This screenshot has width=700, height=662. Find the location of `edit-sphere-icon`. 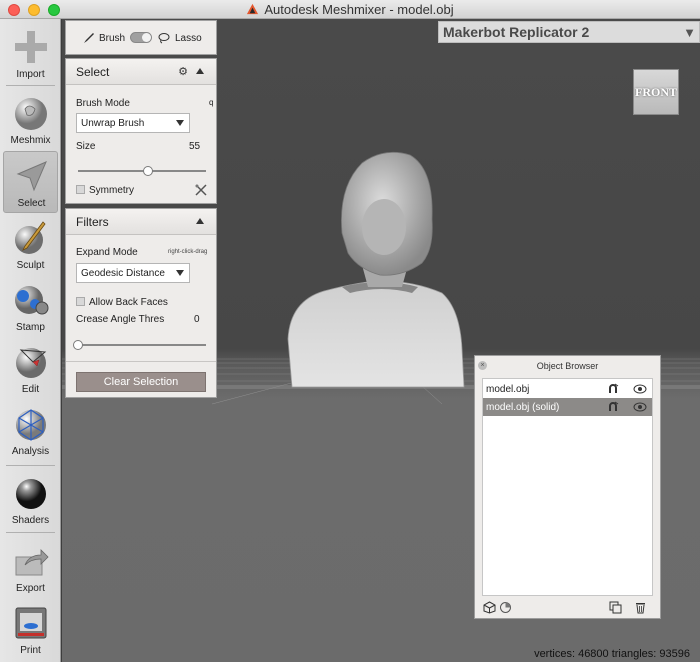

edit-sphere-icon is located at coordinates (31, 363).